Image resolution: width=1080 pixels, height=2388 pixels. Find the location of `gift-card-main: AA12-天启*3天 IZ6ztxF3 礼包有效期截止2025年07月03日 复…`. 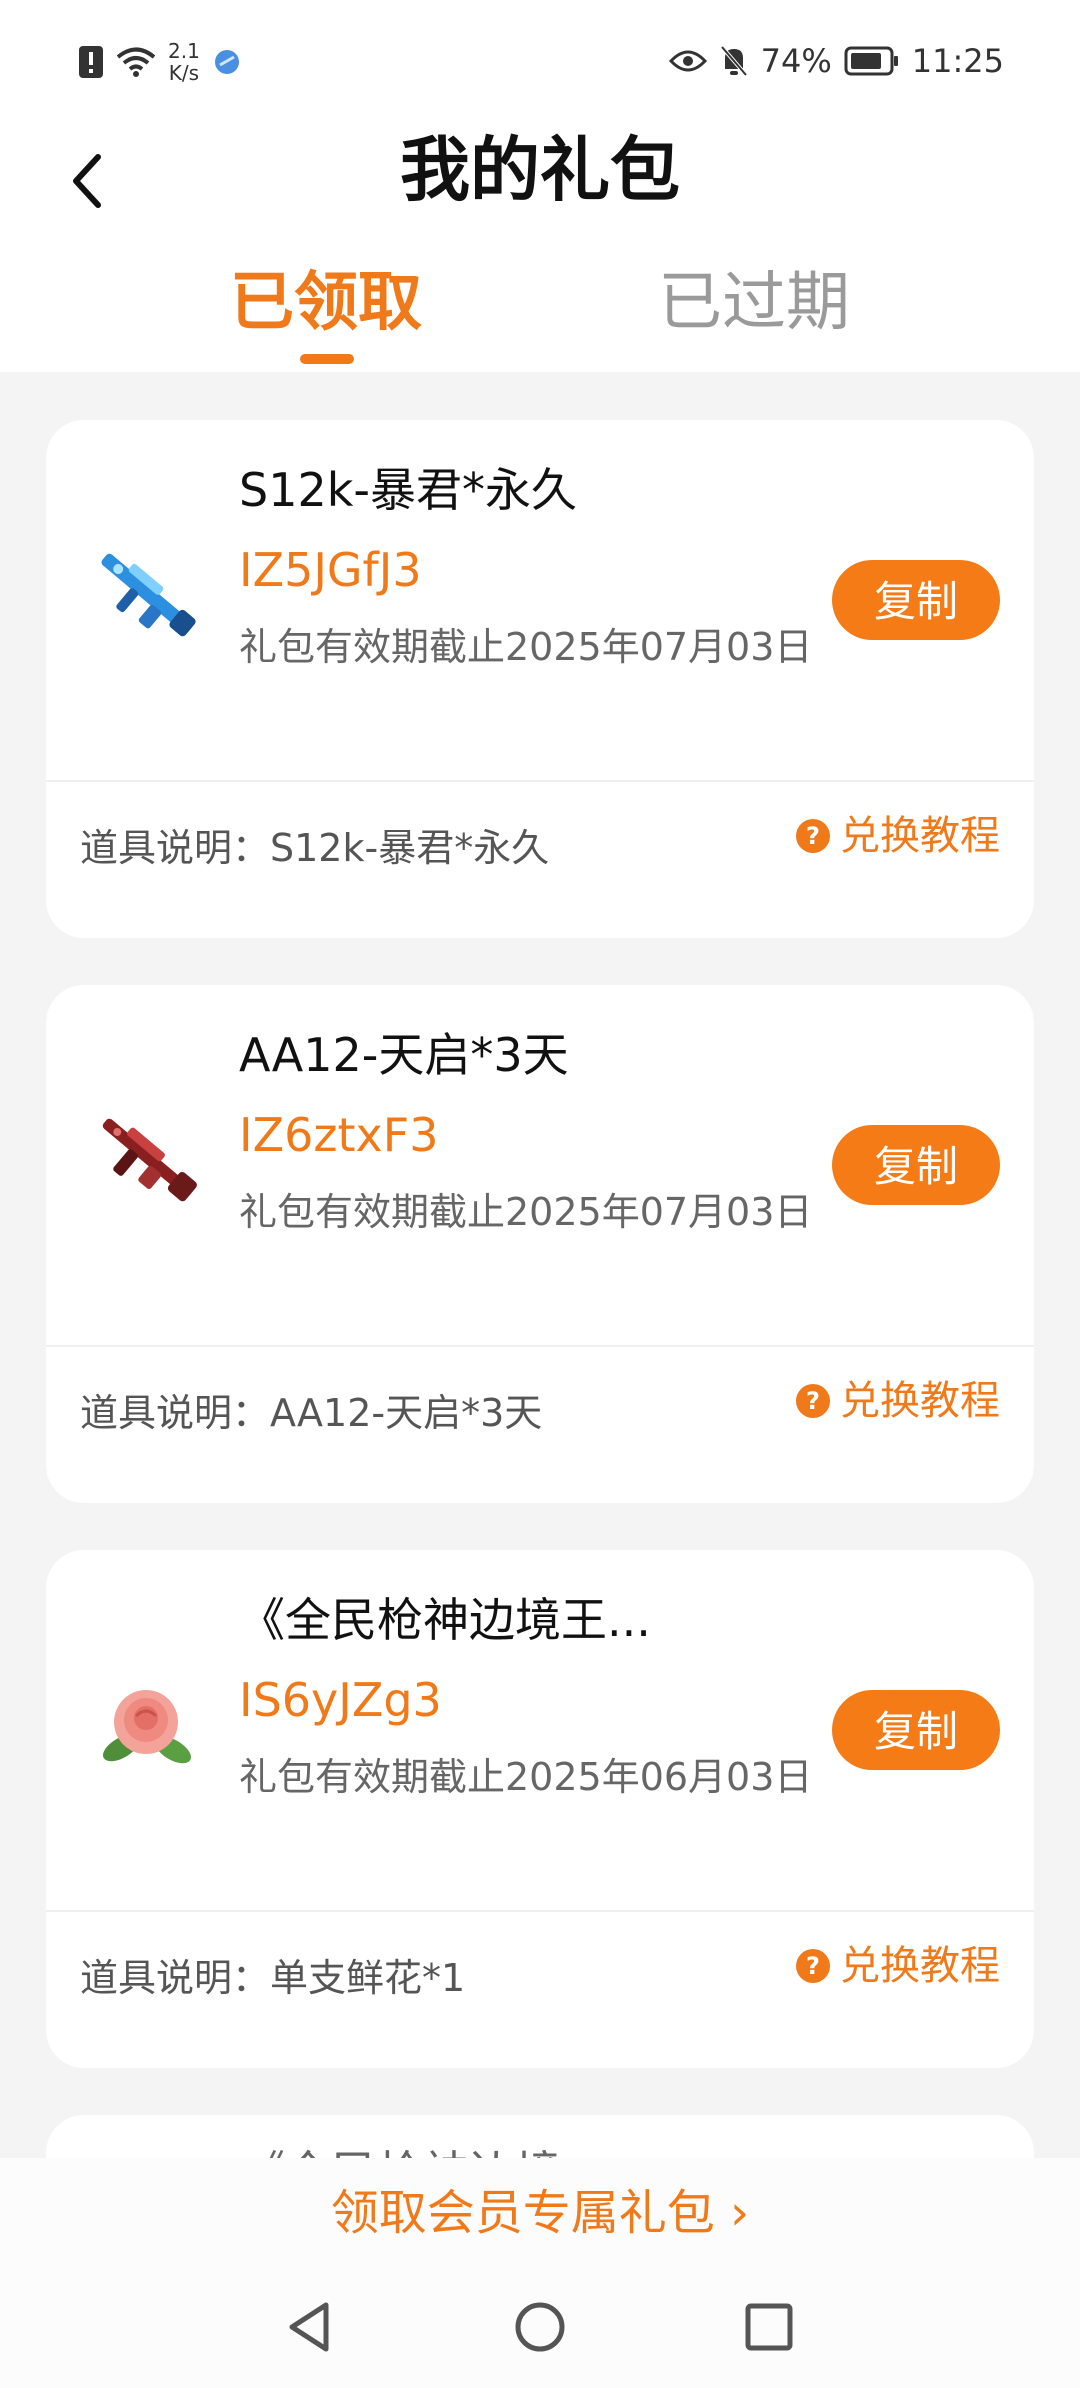

gift-card-main: AA12-天启*3天 IZ6ztxF3 礼包有效期截止2025年07月03日 复… is located at coordinates (540, 1165).